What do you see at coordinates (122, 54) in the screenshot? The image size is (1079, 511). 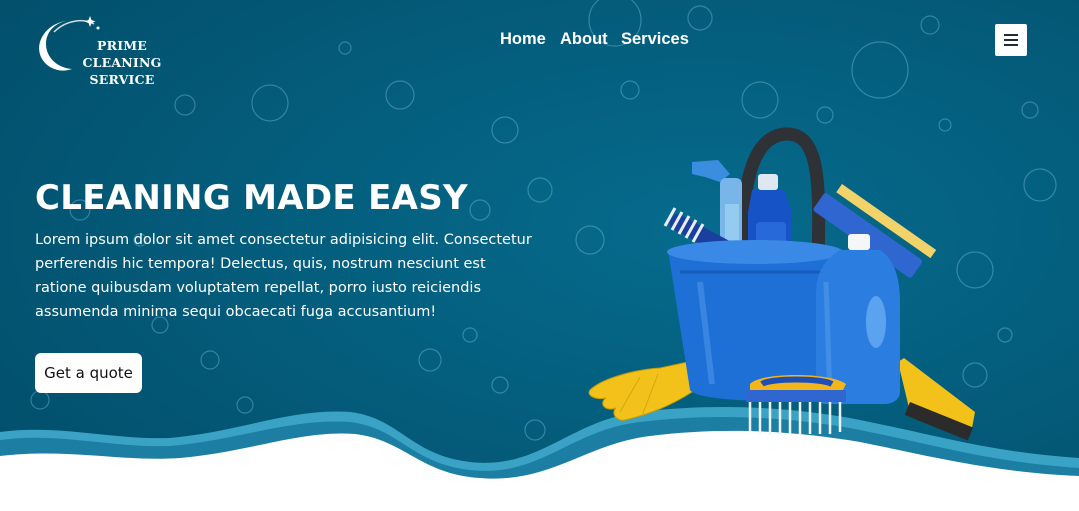 I see `brand-name-line1: PRIME CLEANING` at bounding box center [122, 54].